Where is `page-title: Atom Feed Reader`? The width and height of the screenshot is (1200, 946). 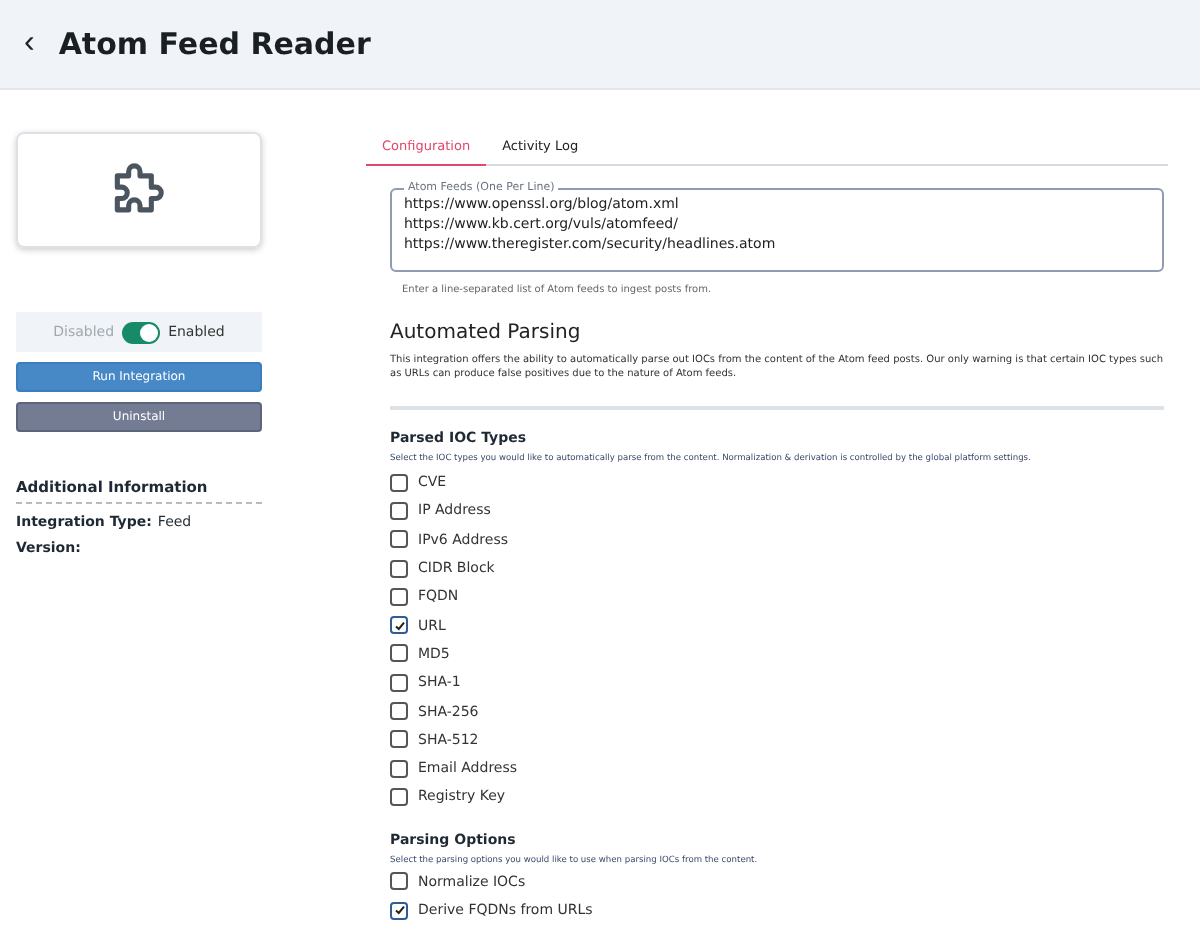
page-title: Atom Feed Reader is located at coordinates (214, 44).